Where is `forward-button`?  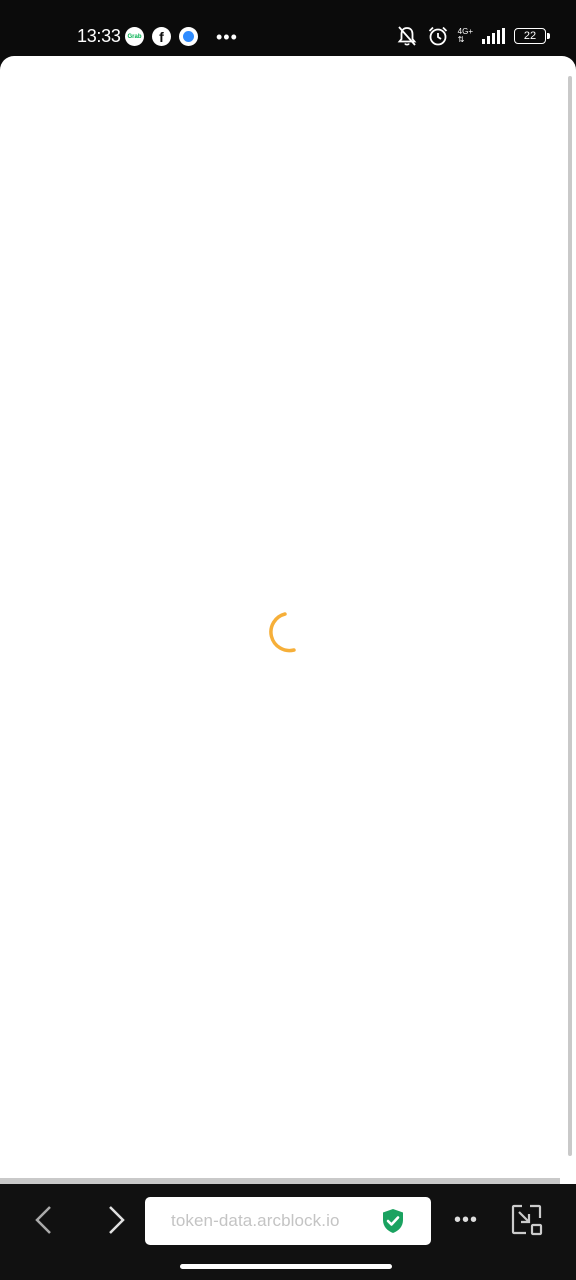
forward-button is located at coordinates (116, 1220).